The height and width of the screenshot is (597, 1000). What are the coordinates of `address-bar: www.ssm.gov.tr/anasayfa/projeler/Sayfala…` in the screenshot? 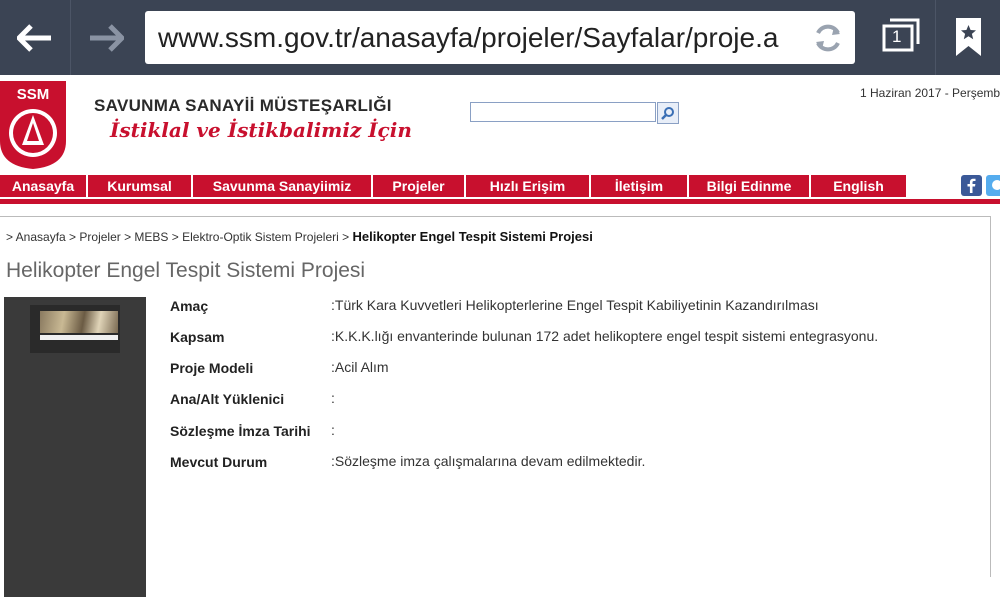 It's located at (500, 37).